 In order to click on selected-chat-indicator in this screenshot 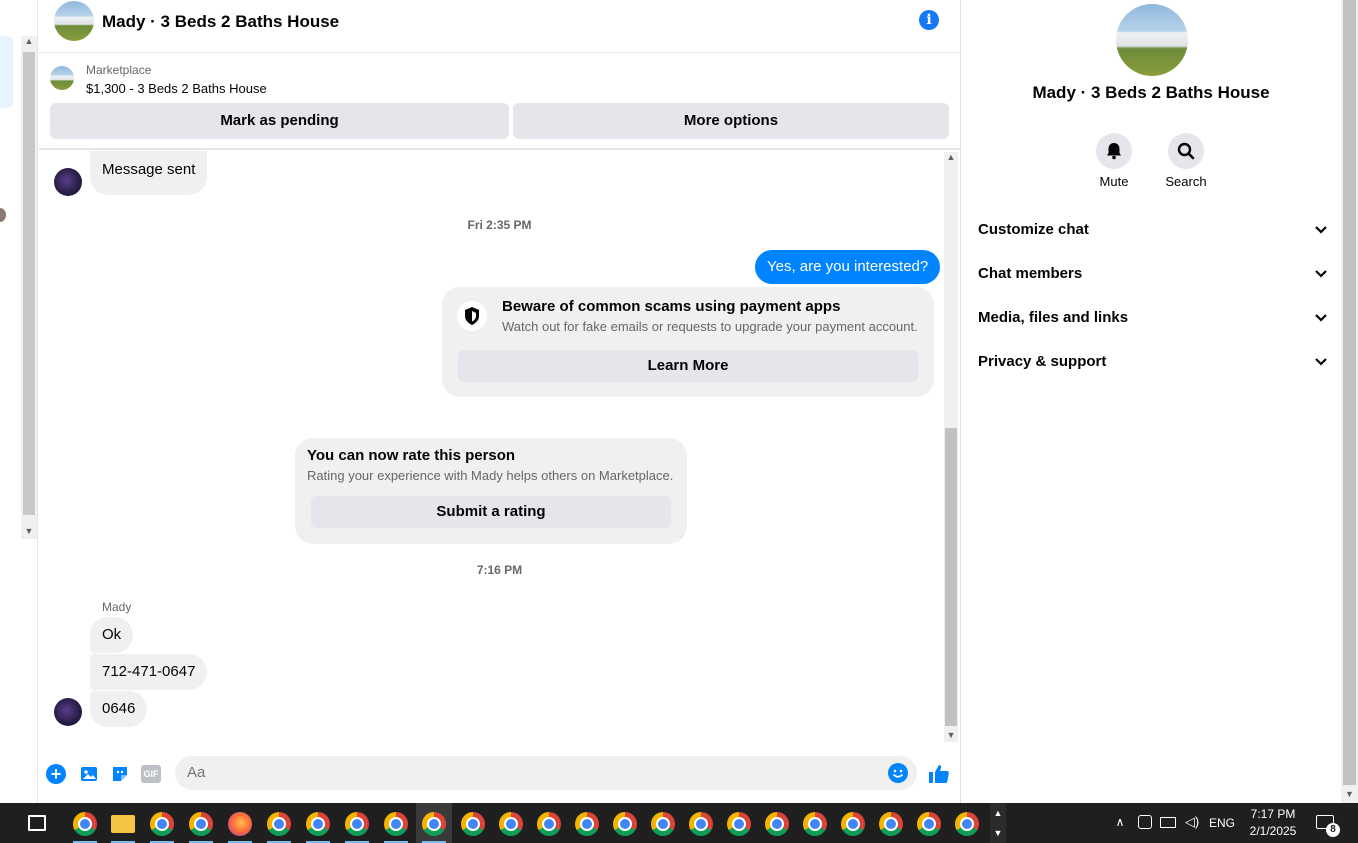, I will do `click(6, 72)`.